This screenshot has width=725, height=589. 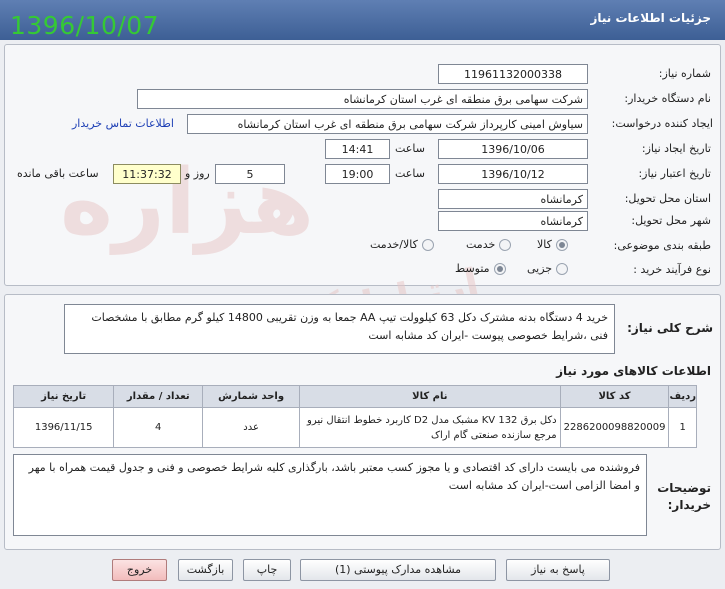 I want to click on validity-time-label: ساعت, so click(x=410, y=173).